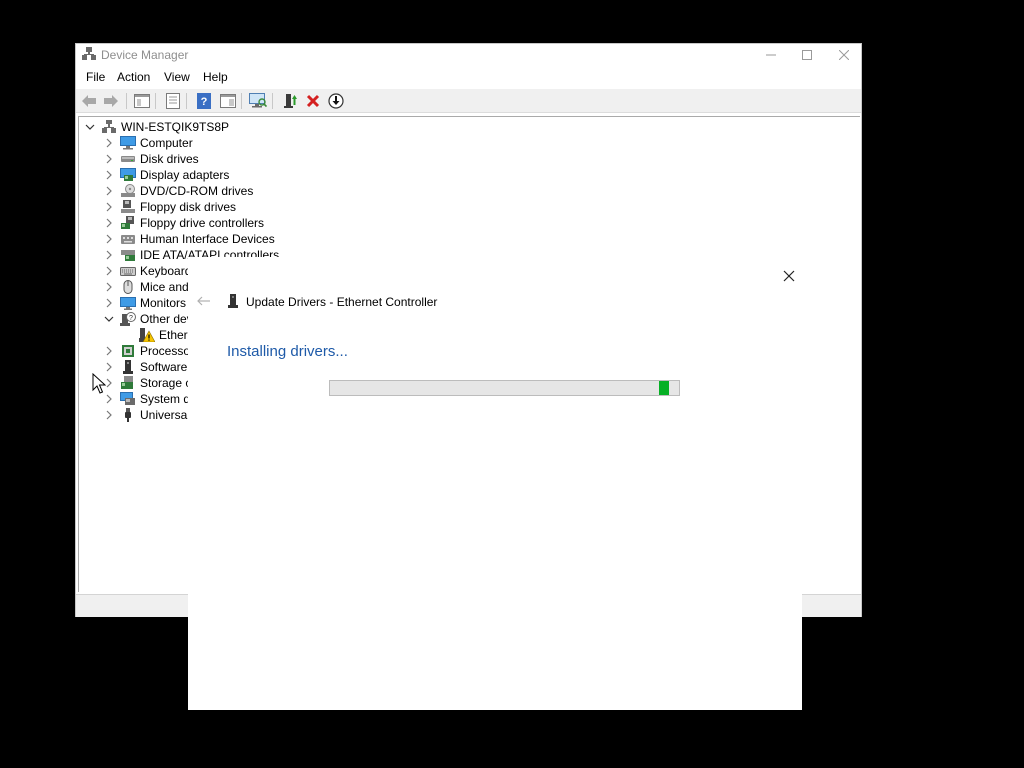 This screenshot has height=768, width=1024. I want to click on tree-root: WIN-ESTQIK9TS8P, so click(229, 127).